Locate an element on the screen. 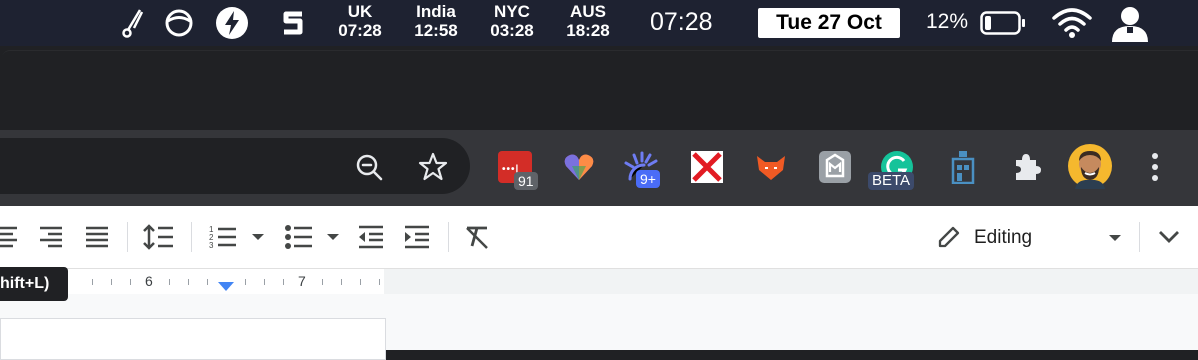 The image size is (1198, 360). kiosk-icon is located at coordinates (963, 167).